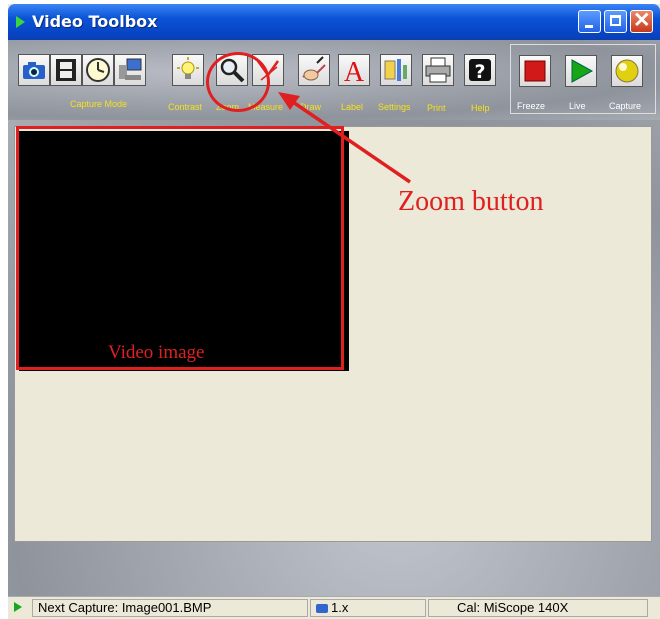 The height and width of the screenshot is (619, 660). What do you see at coordinates (368, 608) in the screenshot?
I see `zoom-level-panel: 1.x` at bounding box center [368, 608].